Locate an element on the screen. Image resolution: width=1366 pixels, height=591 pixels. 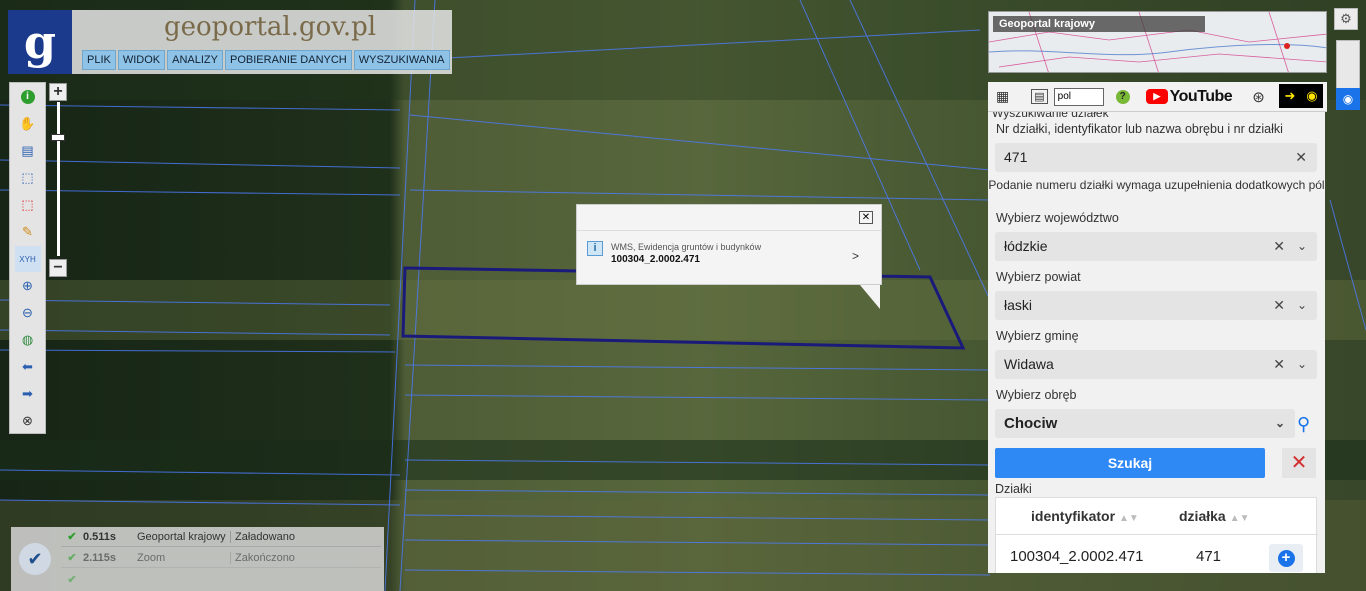
add-parcel-button: + is located at coordinates (1286, 558).